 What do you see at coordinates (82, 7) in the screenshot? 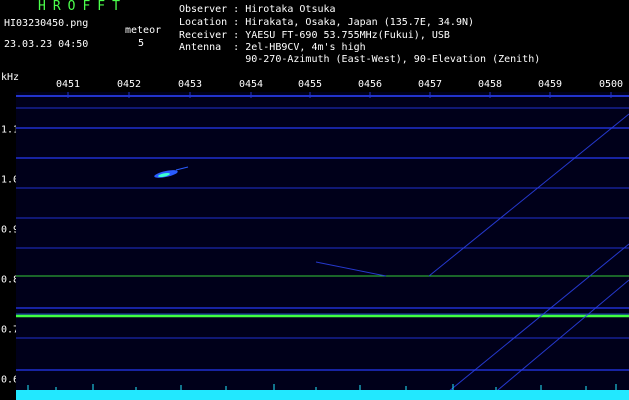
I see `app-title: HROFFT` at bounding box center [82, 7].